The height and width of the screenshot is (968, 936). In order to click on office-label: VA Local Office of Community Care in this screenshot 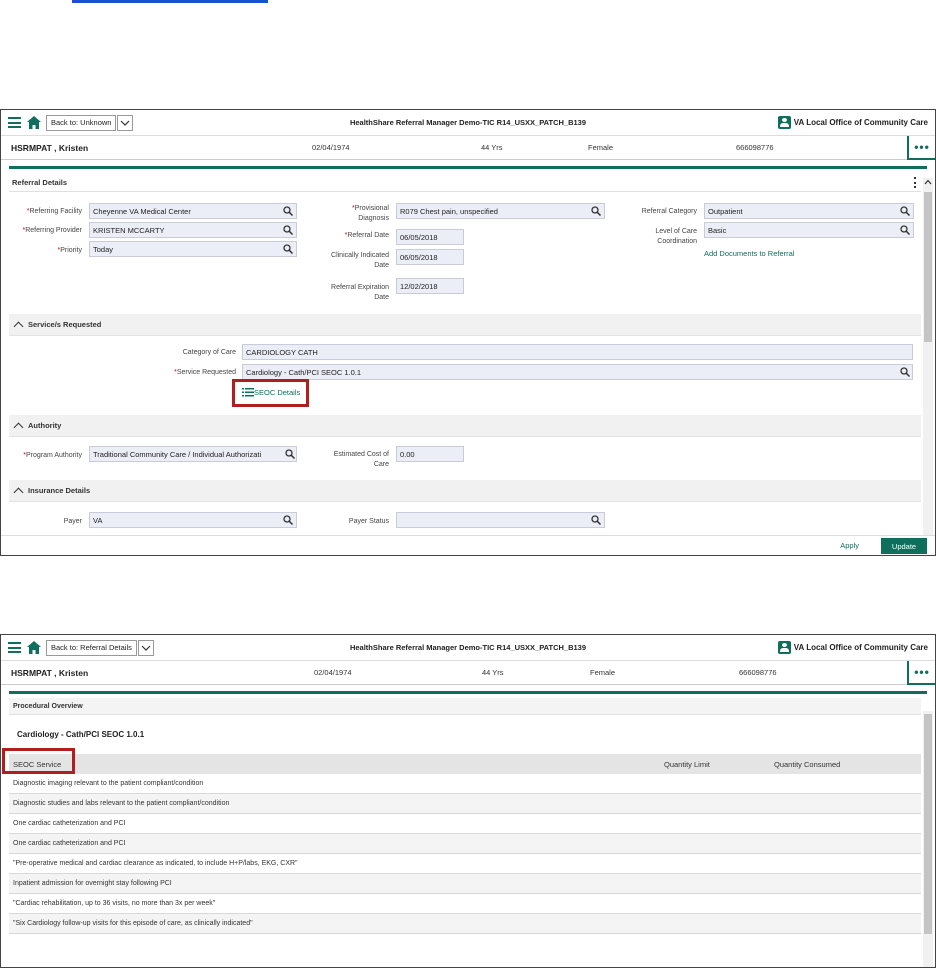, I will do `click(860, 647)`.